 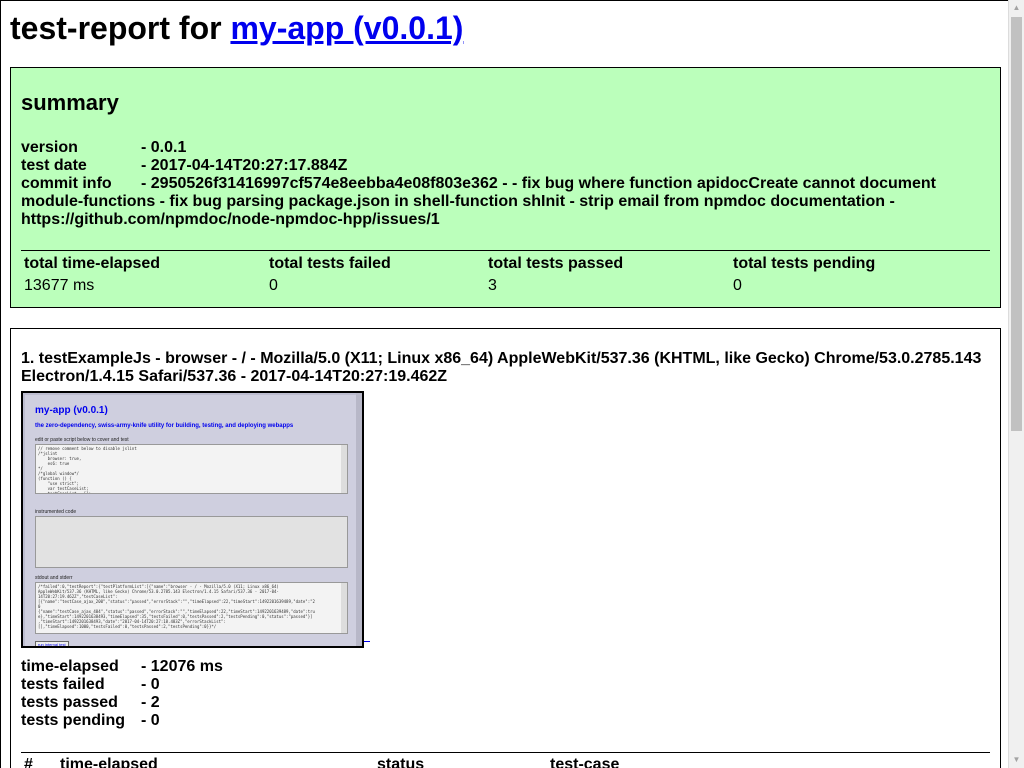 I want to click on screenshot-link-underline, so click(x=367, y=641).